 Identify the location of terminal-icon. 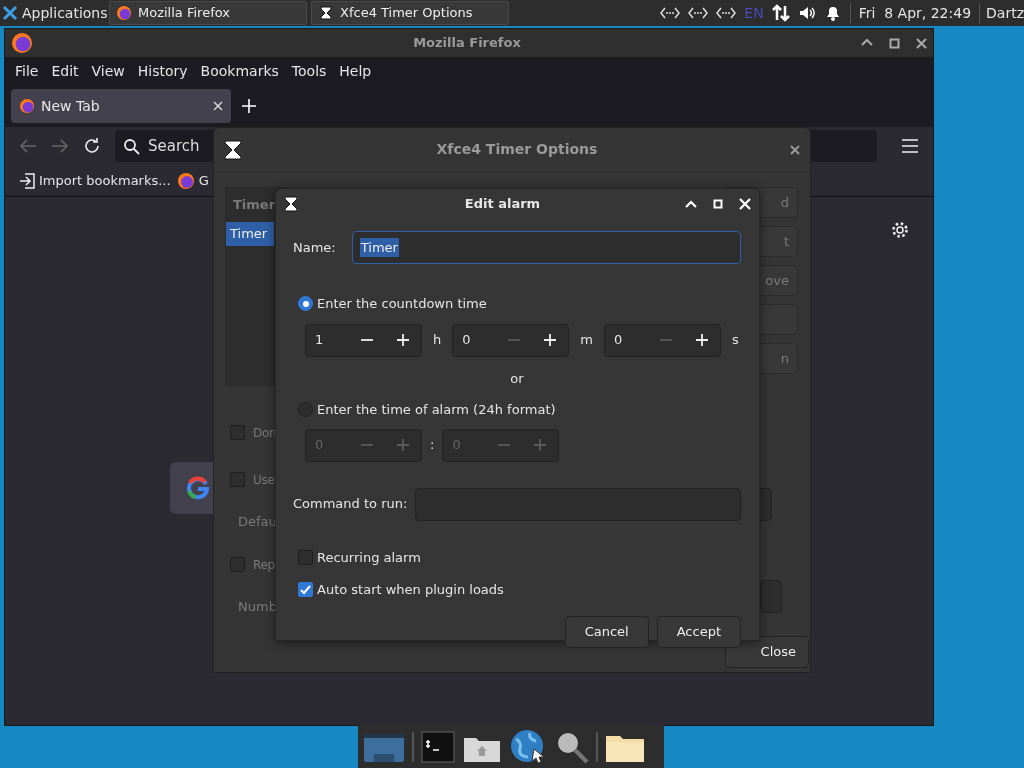
(438, 746).